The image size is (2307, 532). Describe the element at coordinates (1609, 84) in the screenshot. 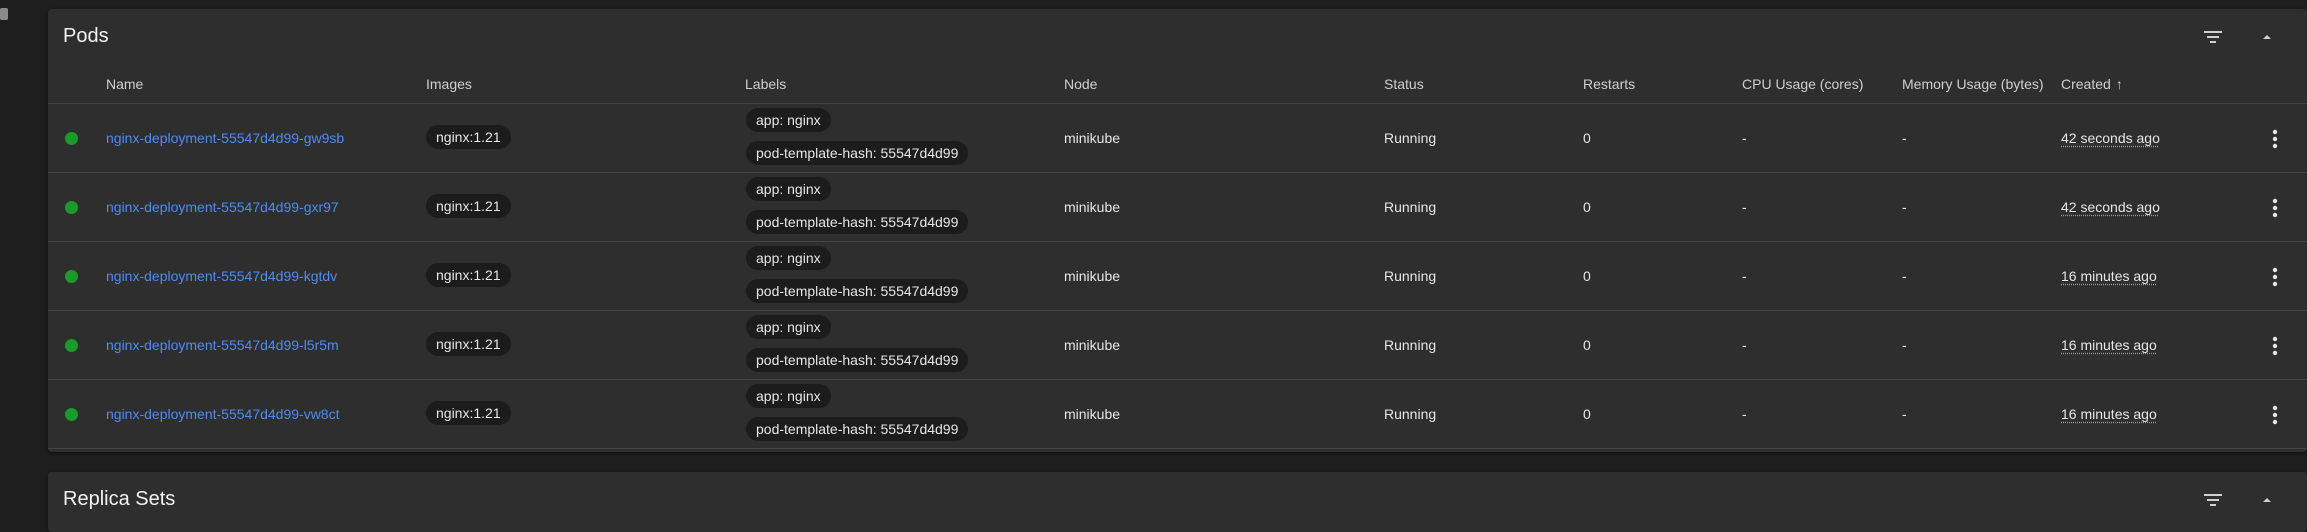

I see `column-header-restarts: Restarts` at that location.